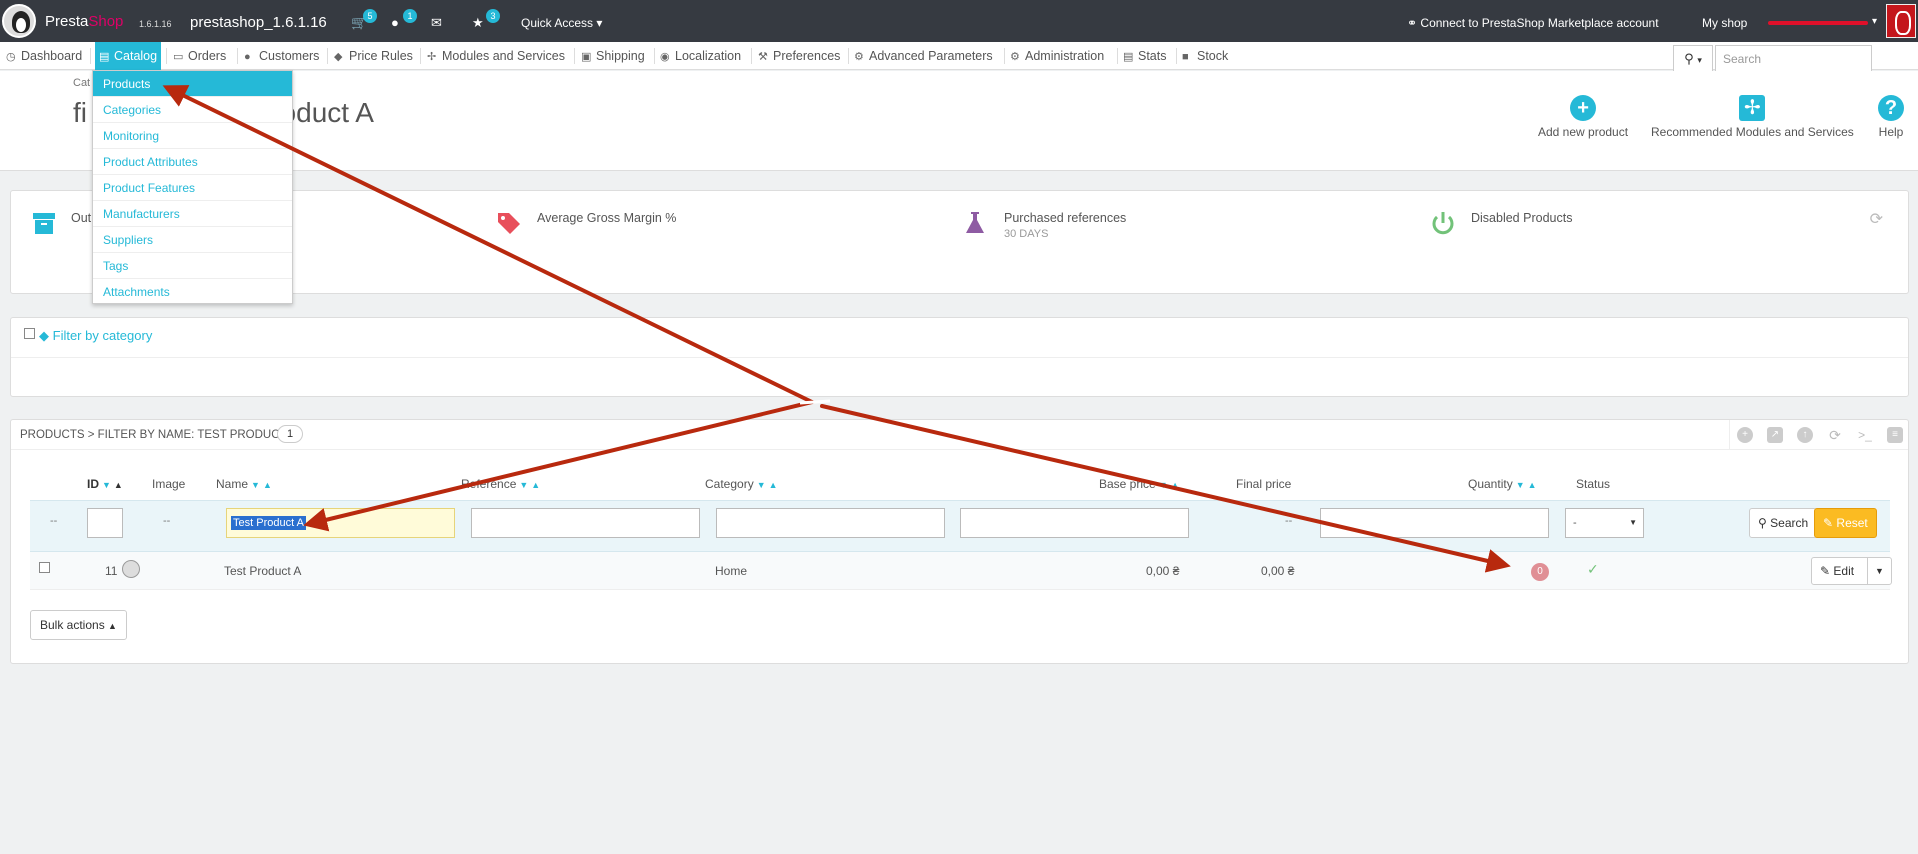 The width and height of the screenshot is (1918, 854). I want to click on category-filter-input, so click(830, 523).